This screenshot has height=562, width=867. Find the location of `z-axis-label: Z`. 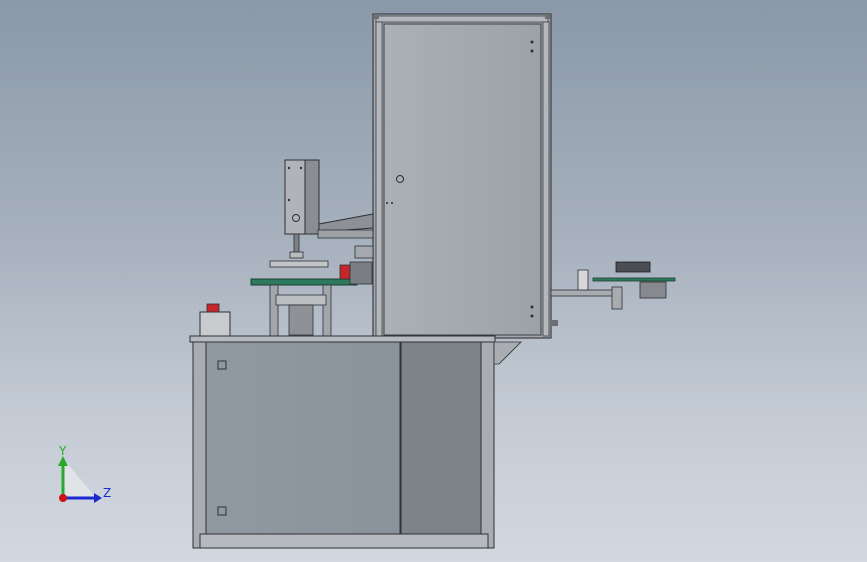

z-axis-label: Z is located at coordinates (107, 493).